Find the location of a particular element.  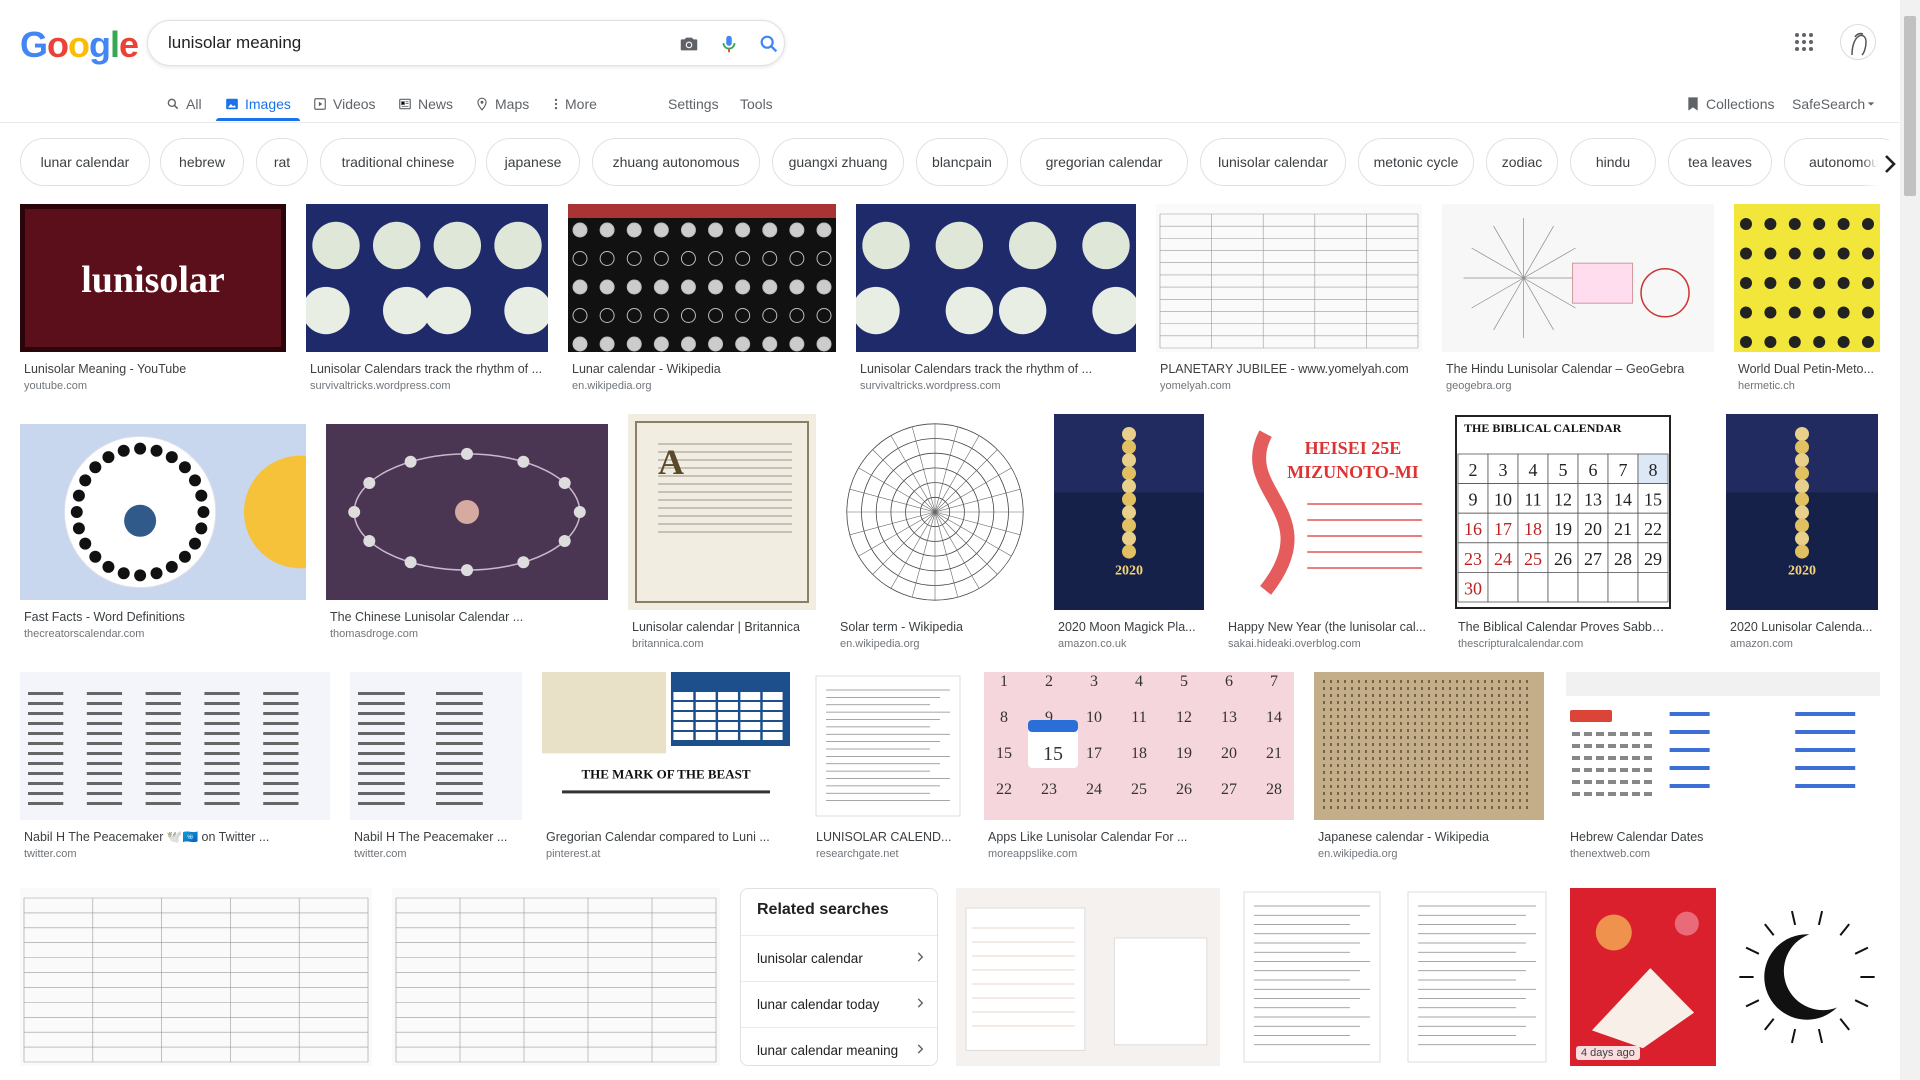

microphone-icon is located at coordinates (729, 44).